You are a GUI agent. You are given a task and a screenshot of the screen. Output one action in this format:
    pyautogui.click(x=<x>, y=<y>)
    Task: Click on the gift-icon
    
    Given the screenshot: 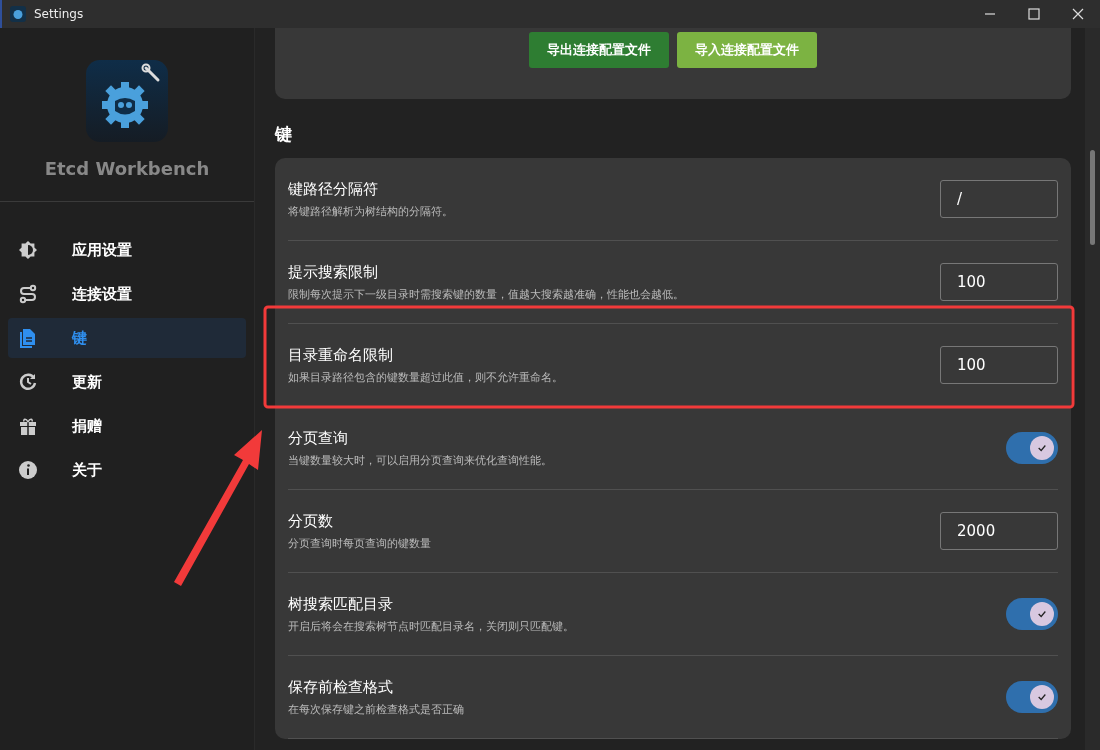 What is the action you would take?
    pyautogui.click(x=28, y=426)
    